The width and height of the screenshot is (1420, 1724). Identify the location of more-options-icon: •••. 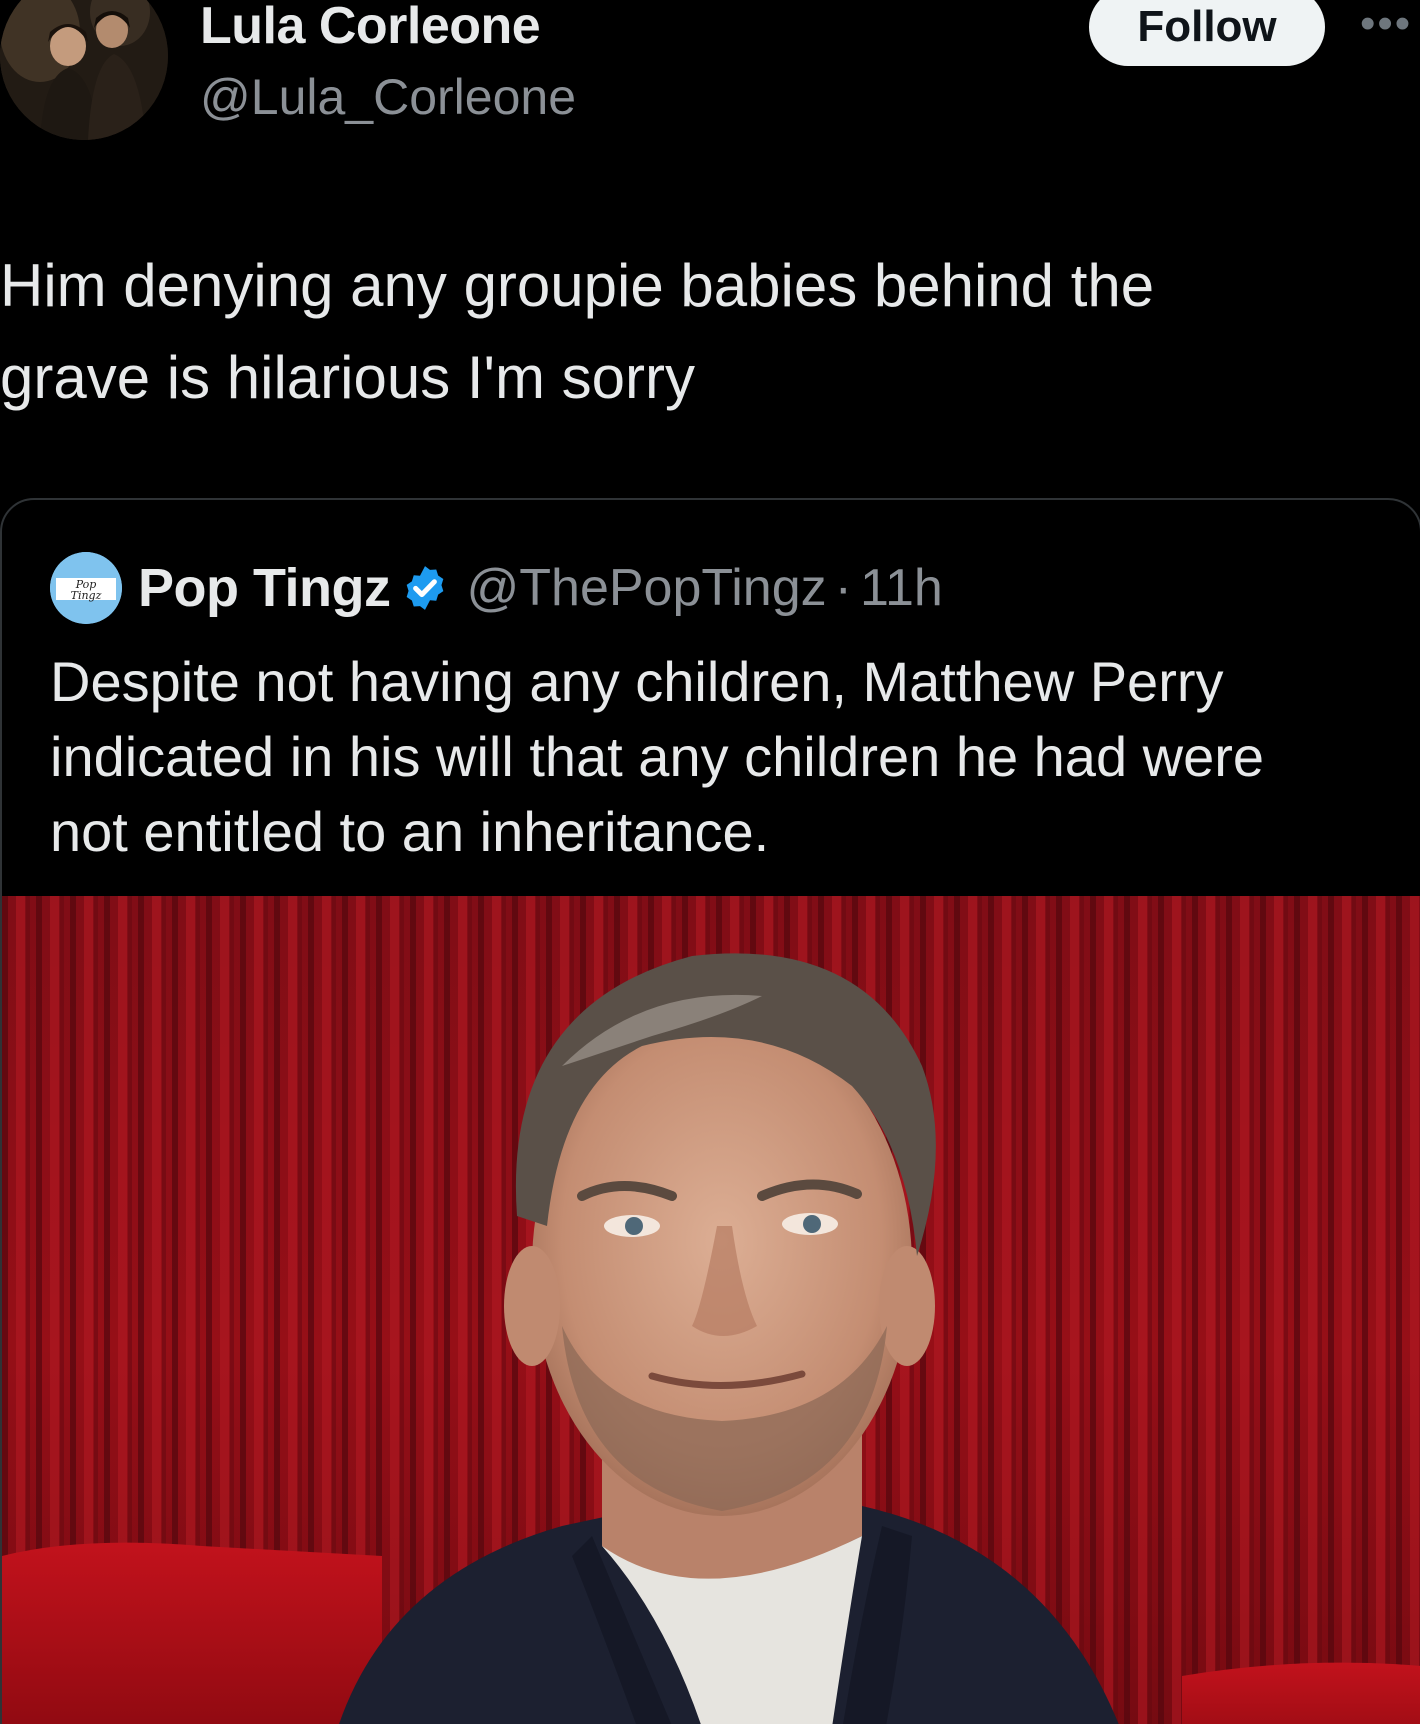
(1390, 24).